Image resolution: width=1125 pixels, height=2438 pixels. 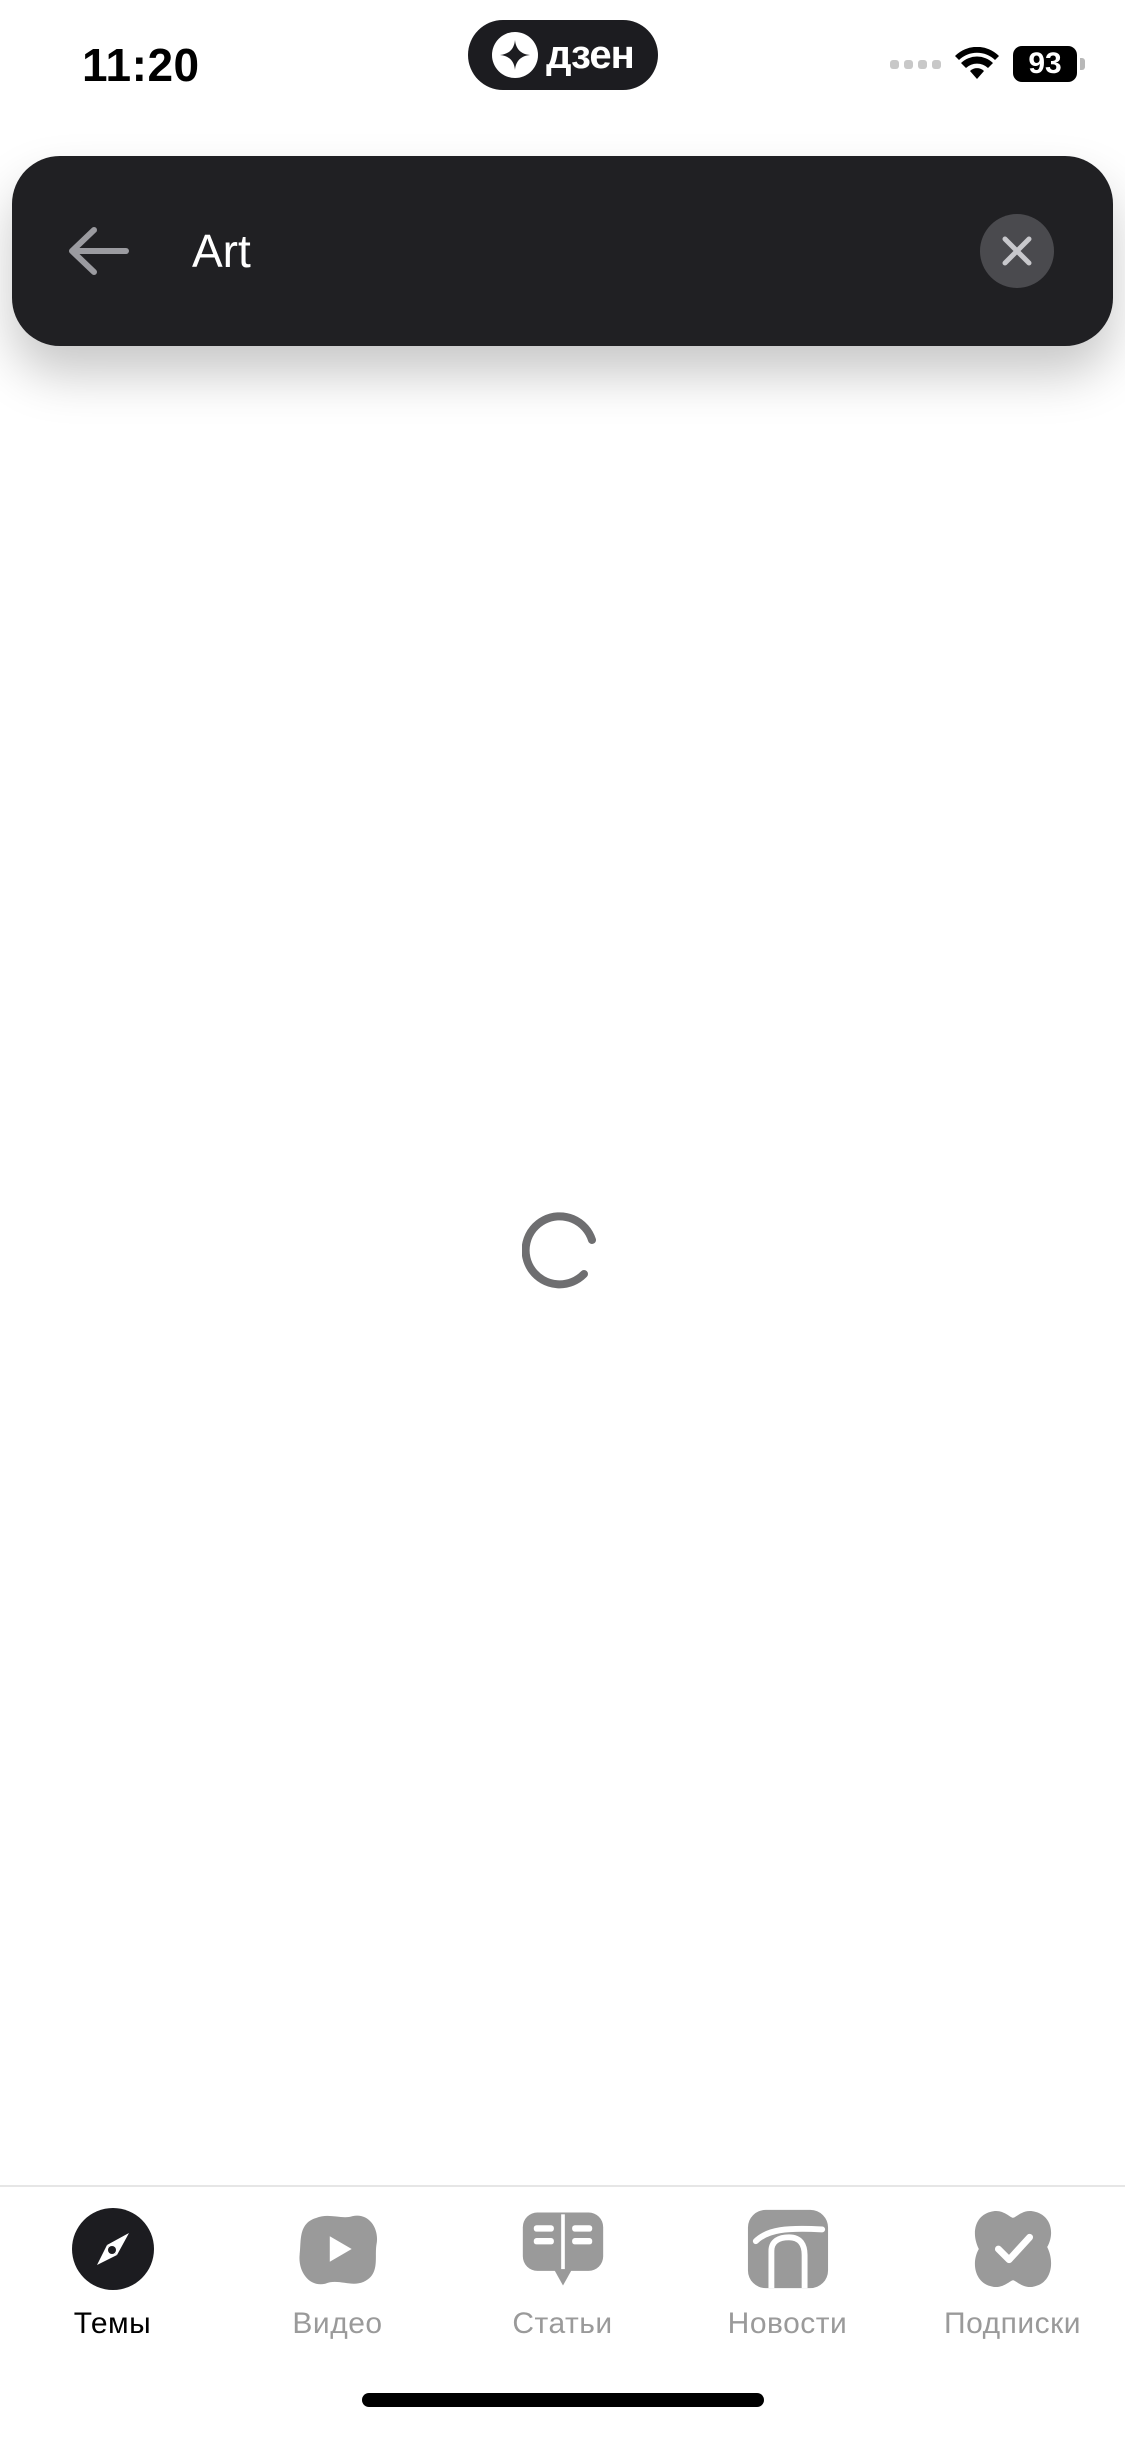 I want to click on status-time: 11:20, so click(x=141, y=65).